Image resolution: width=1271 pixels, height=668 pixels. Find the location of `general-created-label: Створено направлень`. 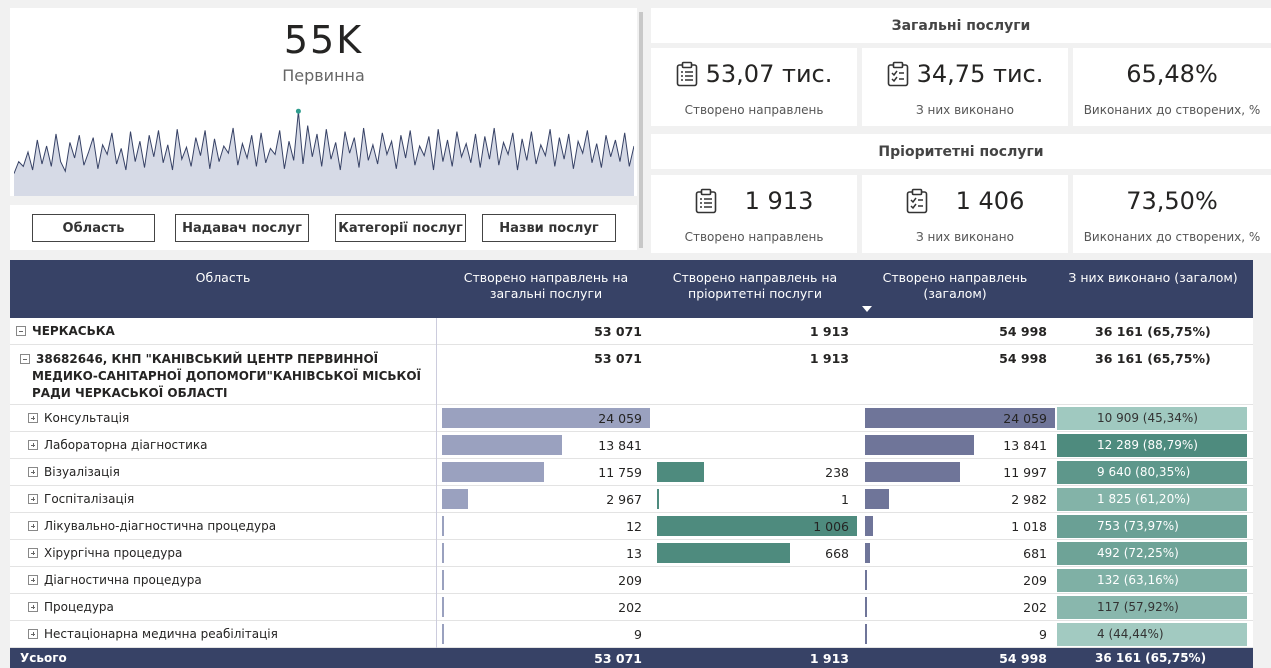

general-created-label: Створено направлень is located at coordinates (754, 110).